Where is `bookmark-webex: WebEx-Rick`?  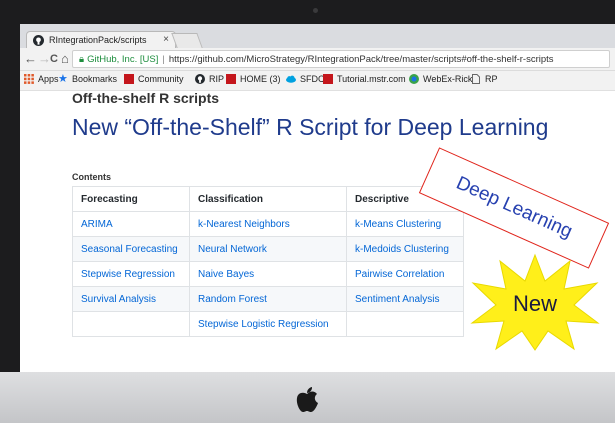
bookmark-webex: WebEx-Rick is located at coordinates (440, 79).